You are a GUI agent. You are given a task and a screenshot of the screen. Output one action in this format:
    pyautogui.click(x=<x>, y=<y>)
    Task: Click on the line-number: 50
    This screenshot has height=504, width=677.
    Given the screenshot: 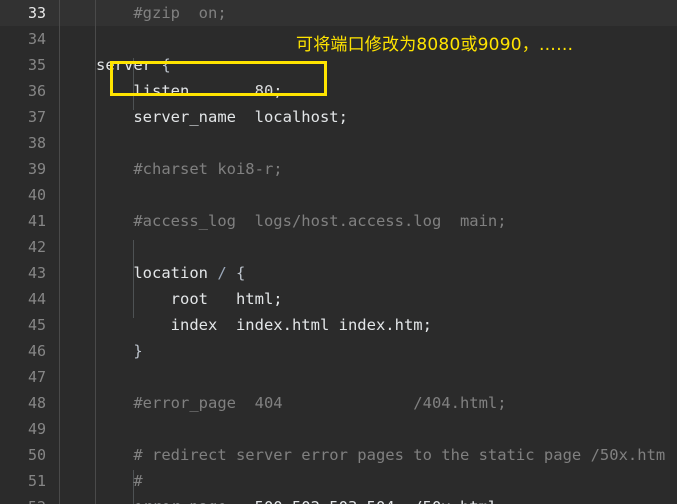 What is the action you would take?
    pyautogui.click(x=36, y=455)
    